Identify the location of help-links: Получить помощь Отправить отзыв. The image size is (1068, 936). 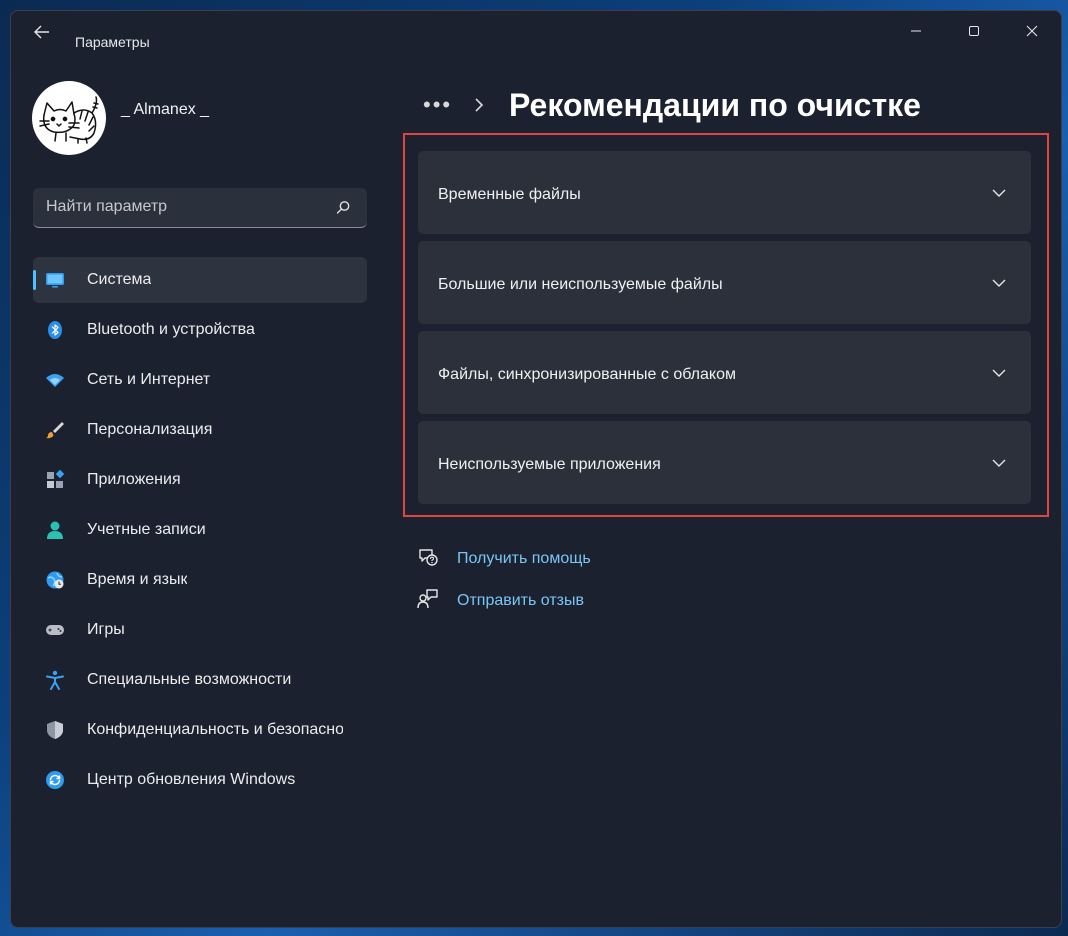
(547, 586).